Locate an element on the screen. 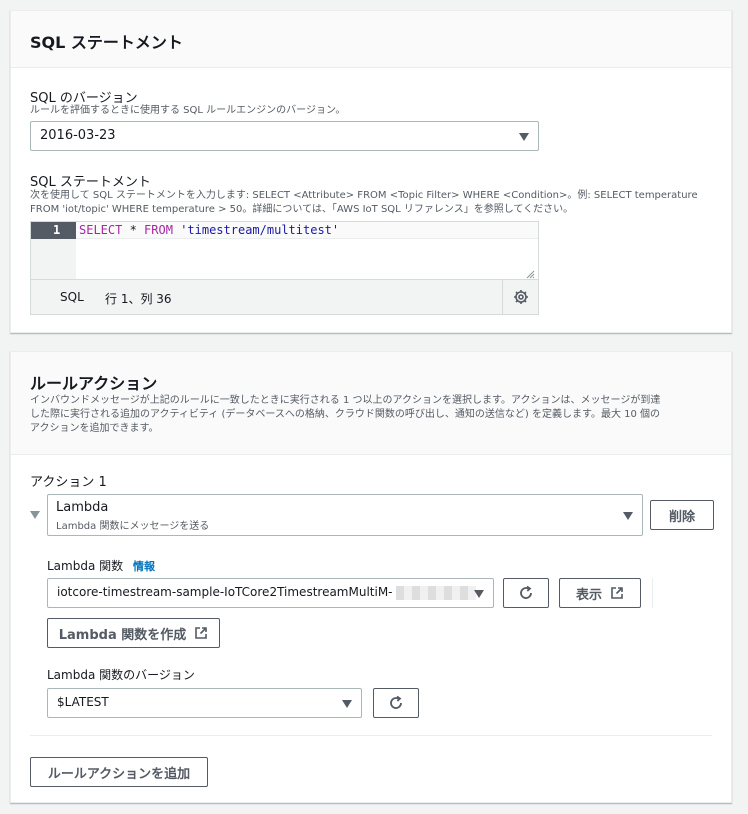 The width and height of the screenshot is (748, 814). lambda-function-label-row: Lambda 関数 情報 is located at coordinates (101, 565).